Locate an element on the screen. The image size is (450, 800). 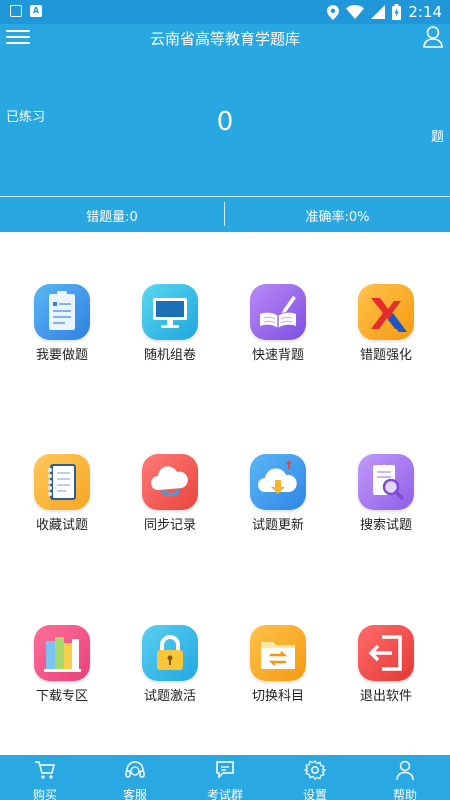
menu-question-update: 试题更新 is located at coordinates (278, 499).